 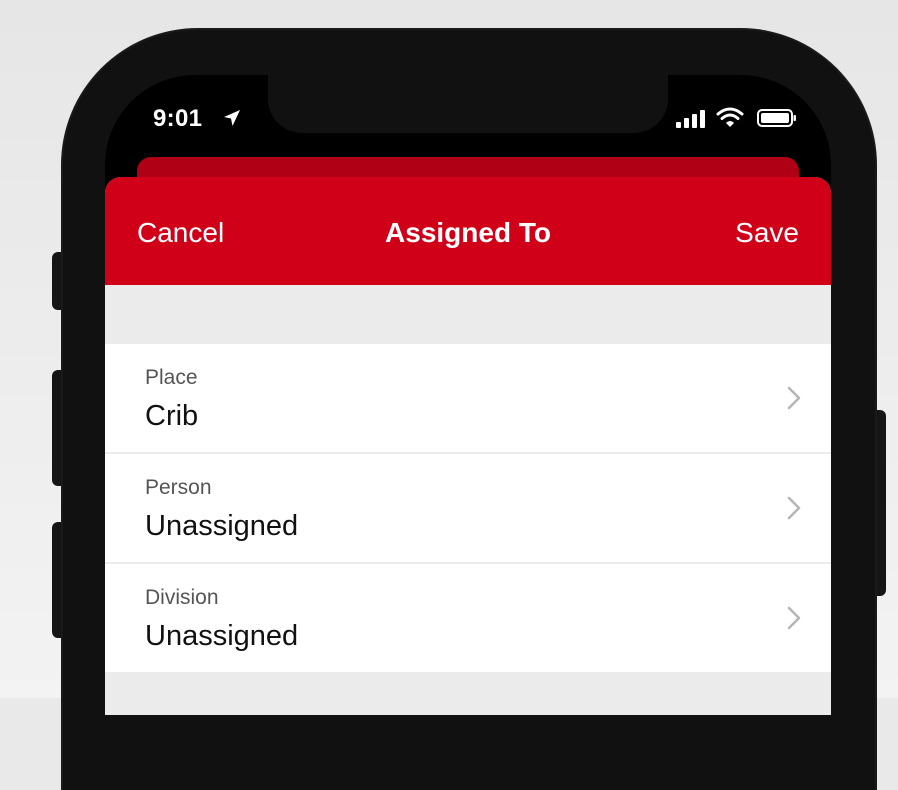 I want to click on list-item-place: Place Crib, so click(x=468, y=399).